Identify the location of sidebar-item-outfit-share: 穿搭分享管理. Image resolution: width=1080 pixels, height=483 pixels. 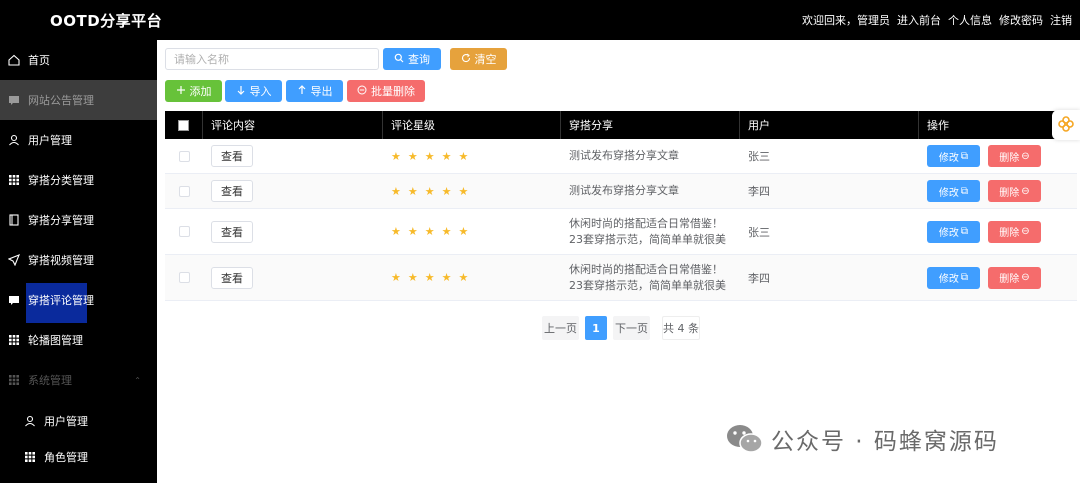
(78, 220).